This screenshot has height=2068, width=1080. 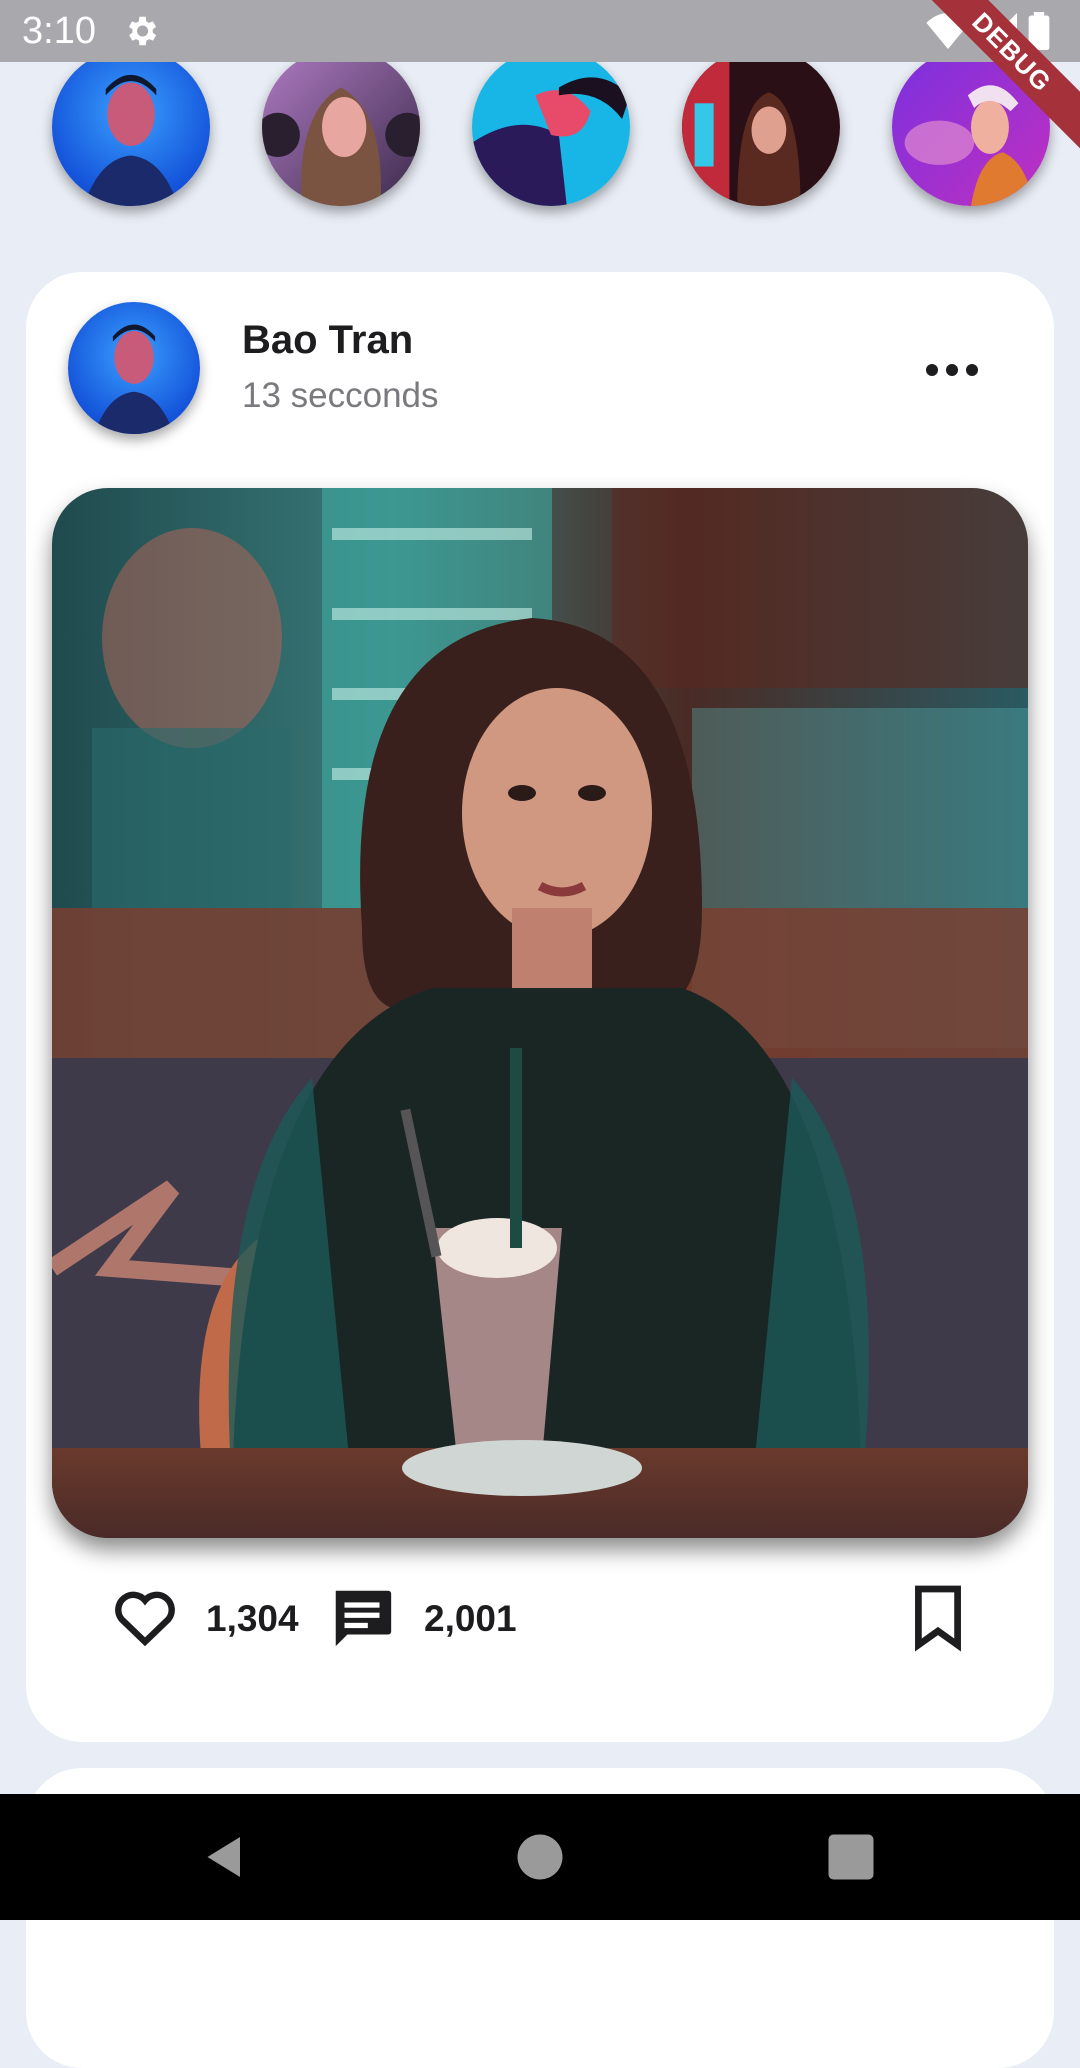 What do you see at coordinates (225, 1857) in the screenshot?
I see `back-icon` at bounding box center [225, 1857].